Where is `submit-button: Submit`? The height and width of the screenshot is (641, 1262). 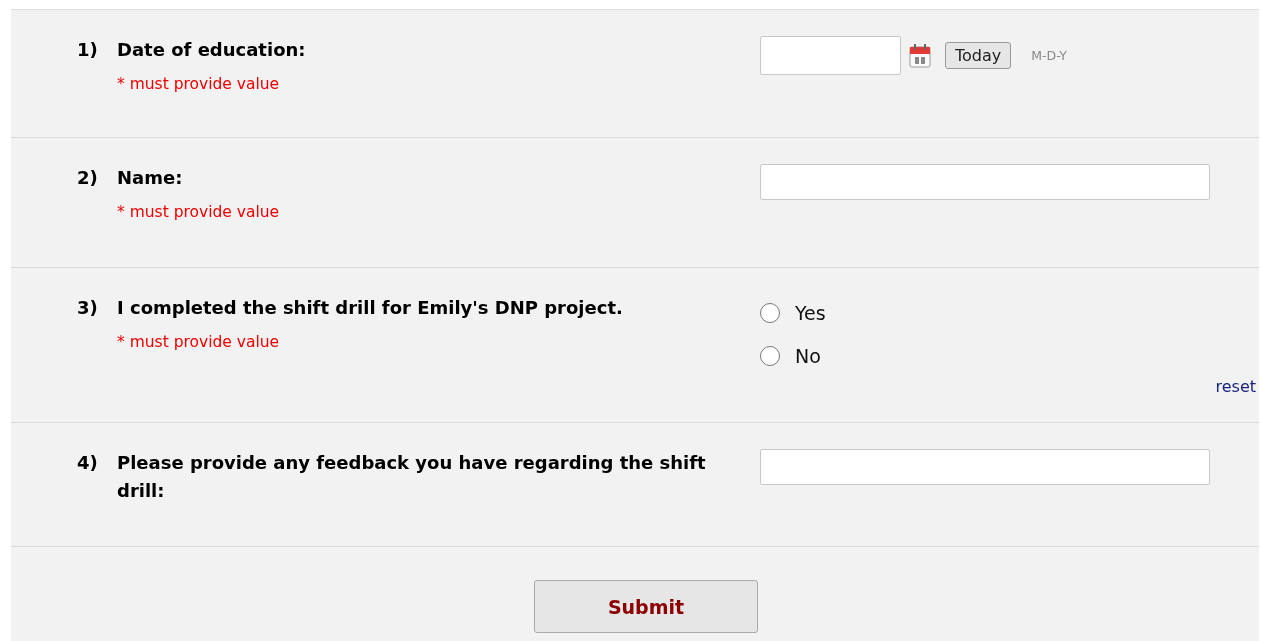 submit-button: Submit is located at coordinates (646, 606).